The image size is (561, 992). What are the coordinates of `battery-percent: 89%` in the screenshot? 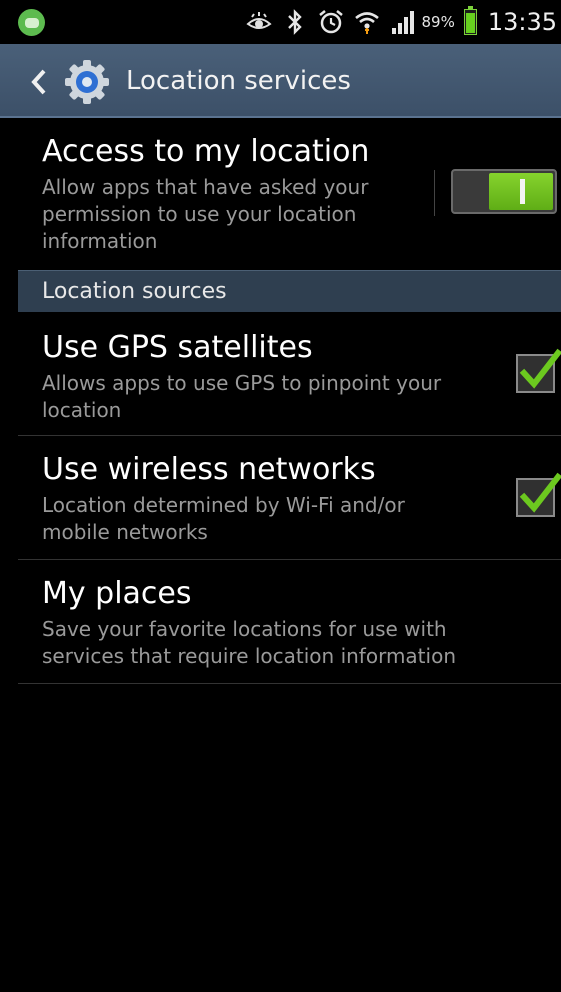 It's located at (438, 22).